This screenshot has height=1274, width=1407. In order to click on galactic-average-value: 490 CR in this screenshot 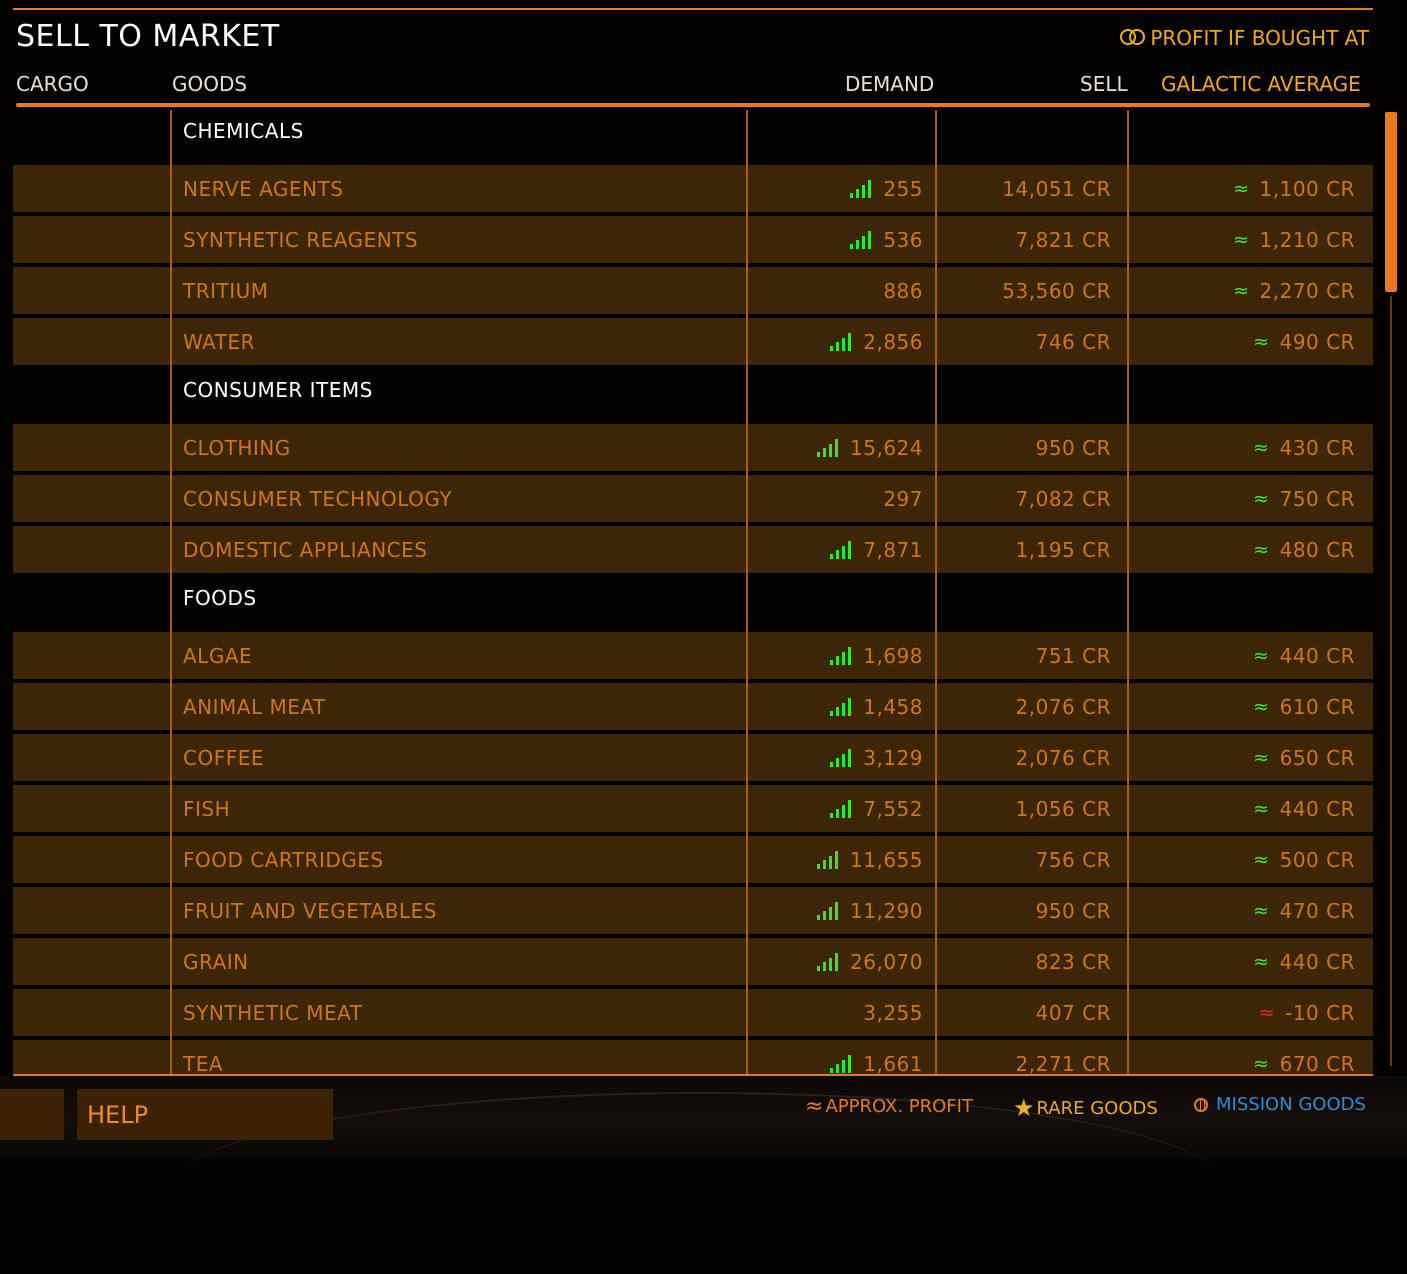, I will do `click(1317, 341)`.